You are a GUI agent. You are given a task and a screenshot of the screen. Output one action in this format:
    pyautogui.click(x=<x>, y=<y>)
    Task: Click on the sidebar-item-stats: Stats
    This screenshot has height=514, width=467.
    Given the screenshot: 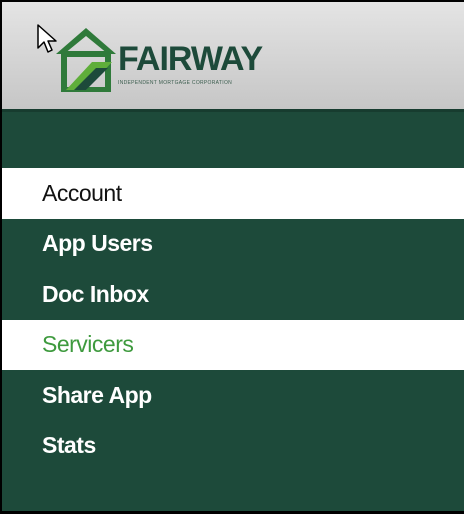 What is the action you would take?
    pyautogui.click(x=233, y=446)
    